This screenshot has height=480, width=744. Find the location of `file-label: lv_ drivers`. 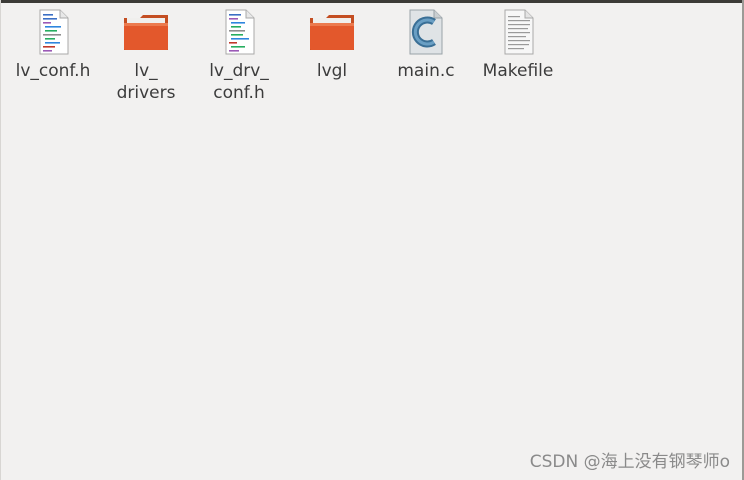

file-label: lv_ drivers is located at coordinates (146, 82).